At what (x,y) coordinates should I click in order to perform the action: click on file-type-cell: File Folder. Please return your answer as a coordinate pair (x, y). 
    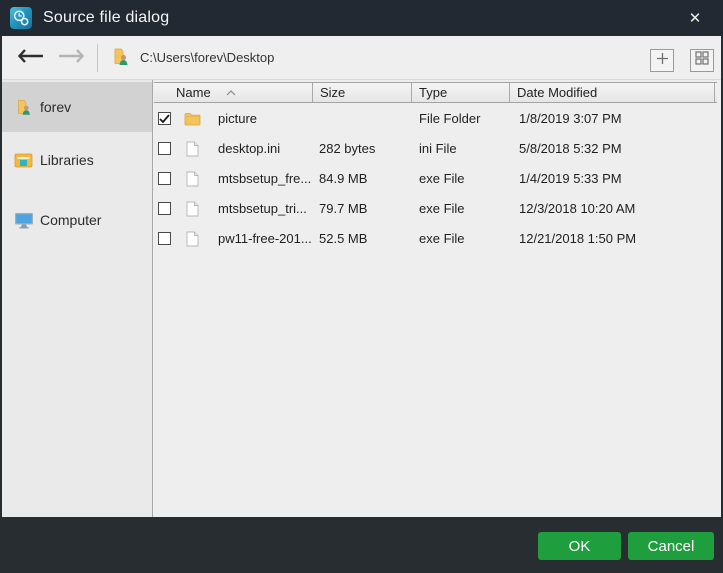
    Looking at the image, I should click on (450, 118).